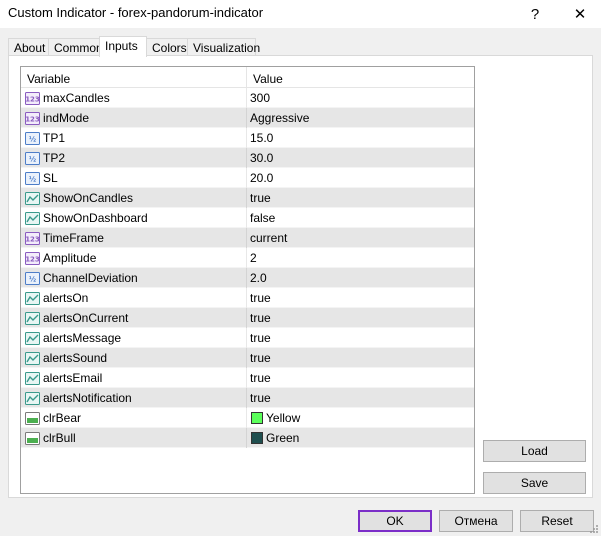 The height and width of the screenshot is (536, 601). What do you see at coordinates (594, 529) in the screenshot?
I see `resize-grip-icon` at bounding box center [594, 529].